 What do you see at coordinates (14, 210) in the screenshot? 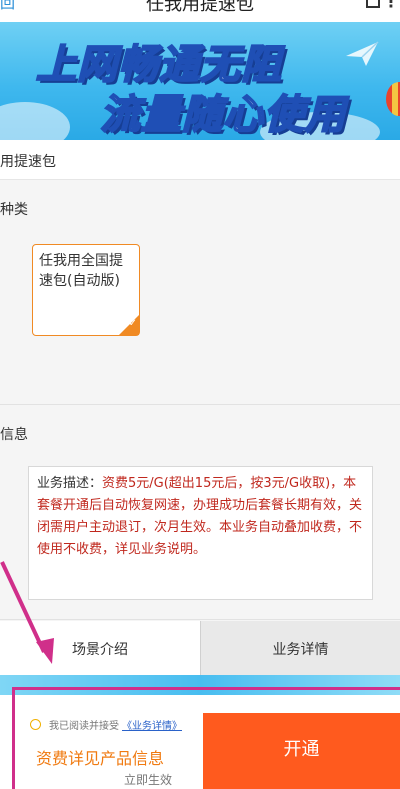
I see `type-label: 种类` at bounding box center [14, 210].